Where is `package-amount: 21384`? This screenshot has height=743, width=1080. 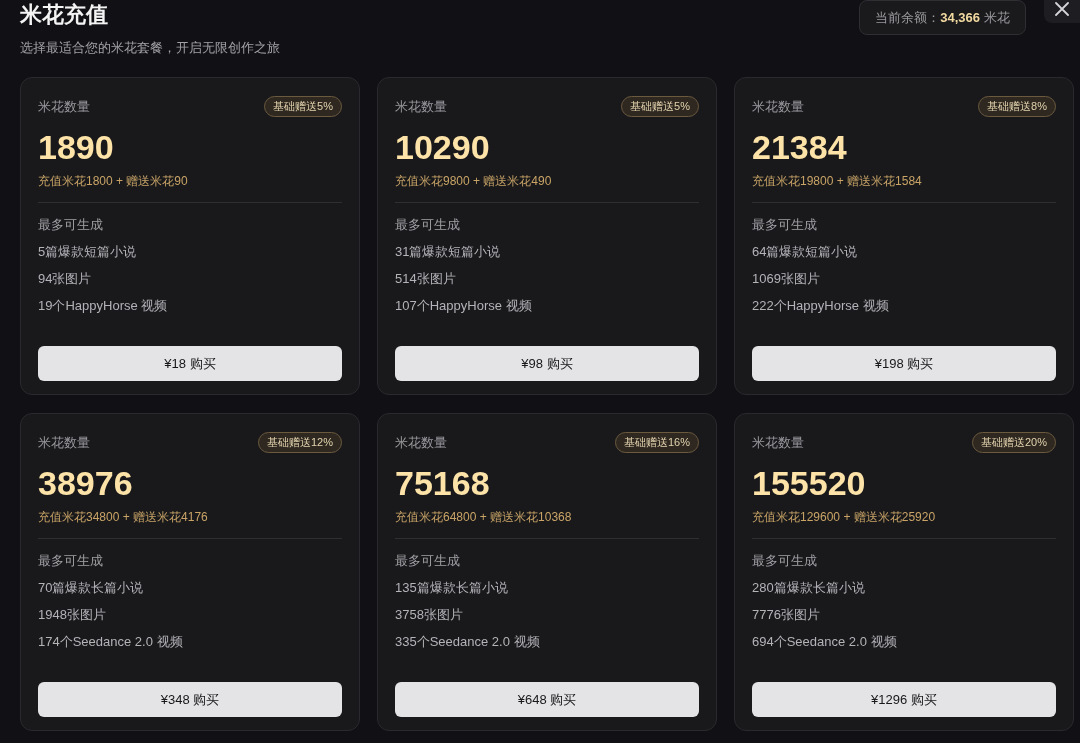 package-amount: 21384 is located at coordinates (800, 147).